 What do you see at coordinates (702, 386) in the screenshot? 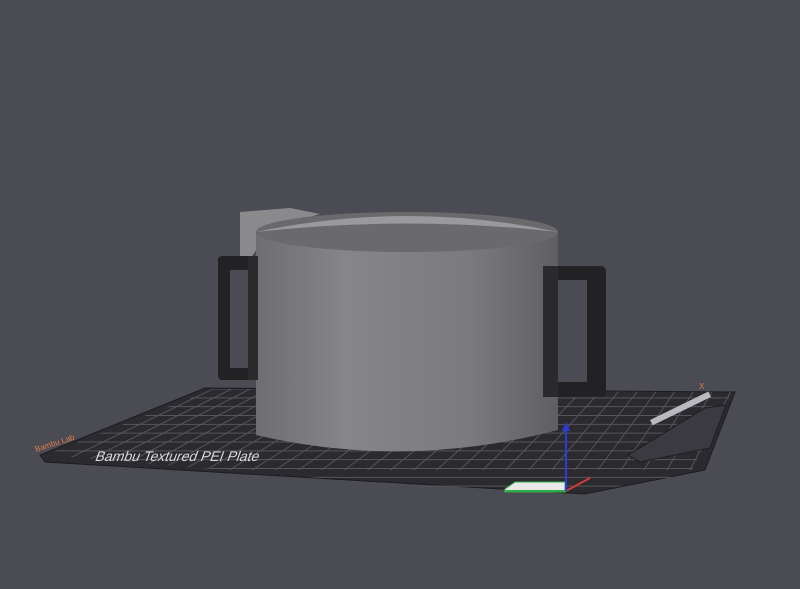
I see `plate-corner-label-right: X` at bounding box center [702, 386].